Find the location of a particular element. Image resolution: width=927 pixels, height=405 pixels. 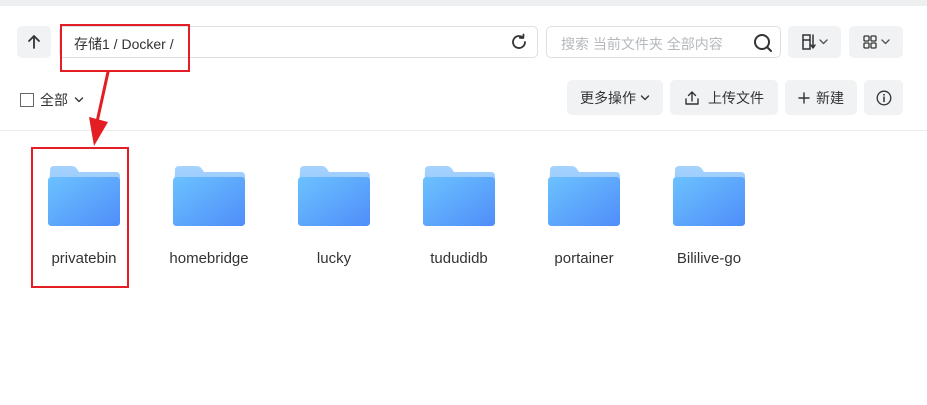

sort-icon is located at coordinates (814, 42).